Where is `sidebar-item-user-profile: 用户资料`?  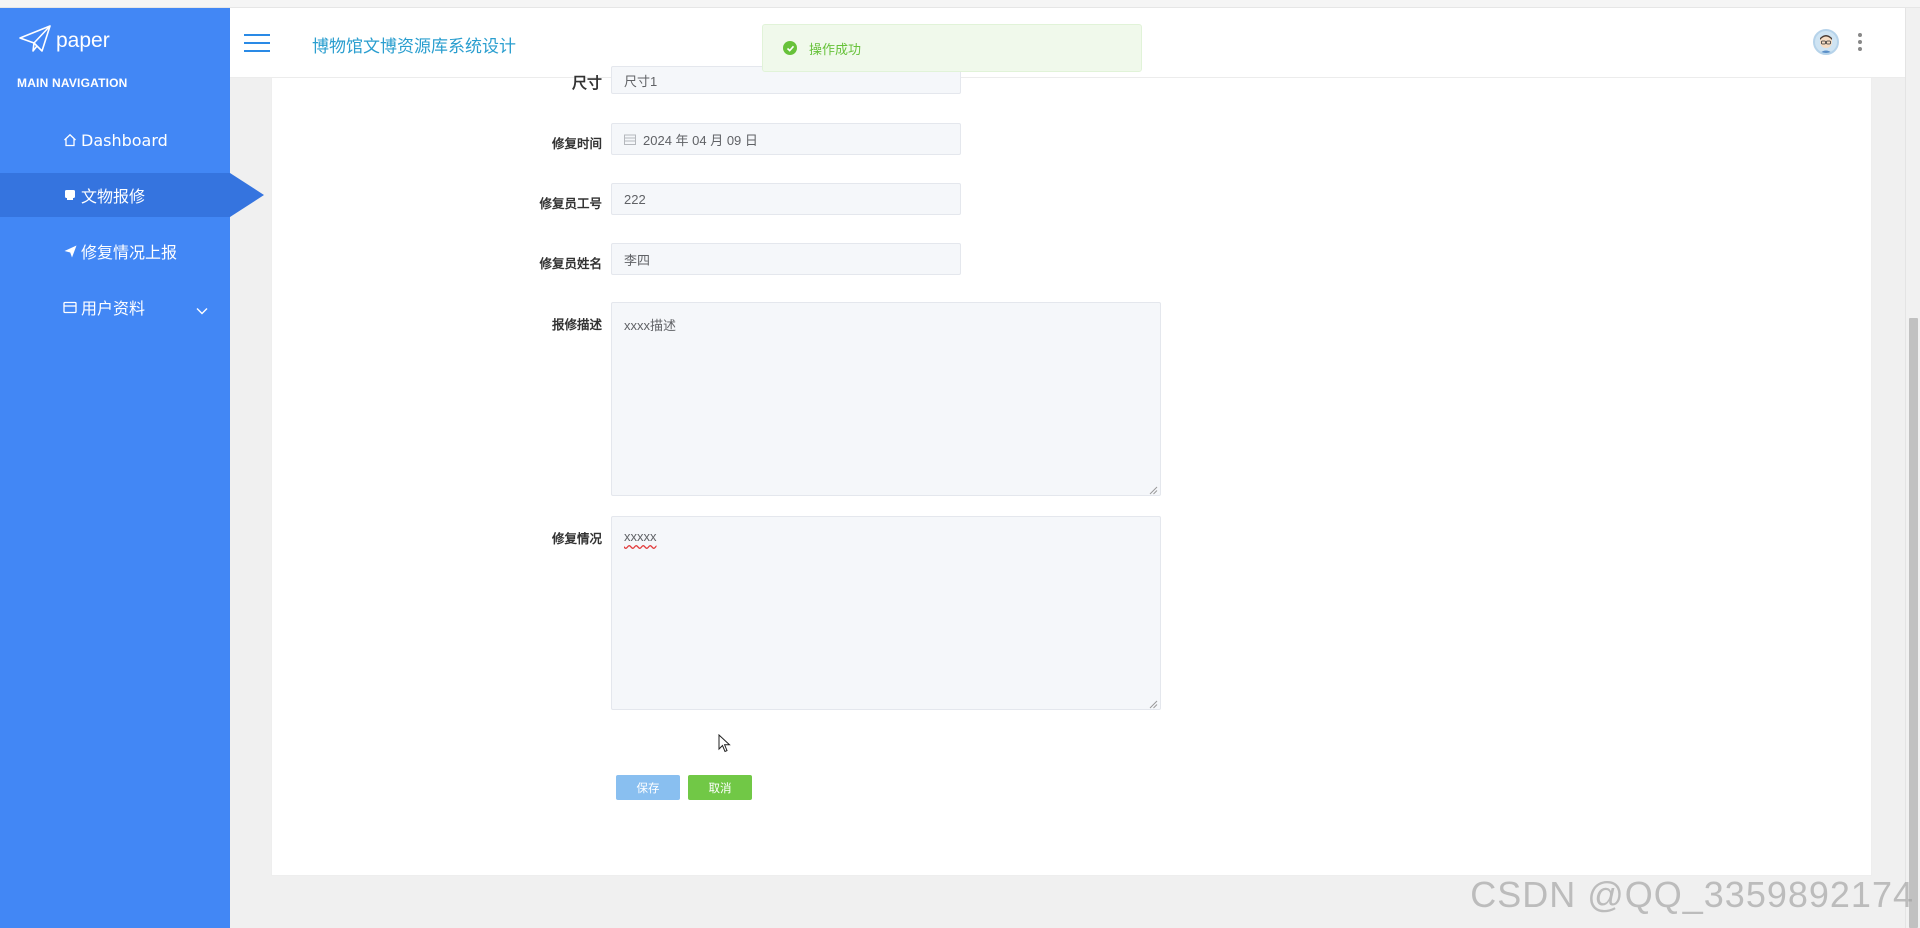
sidebar-item-user-profile: 用户资料 is located at coordinates (115, 307).